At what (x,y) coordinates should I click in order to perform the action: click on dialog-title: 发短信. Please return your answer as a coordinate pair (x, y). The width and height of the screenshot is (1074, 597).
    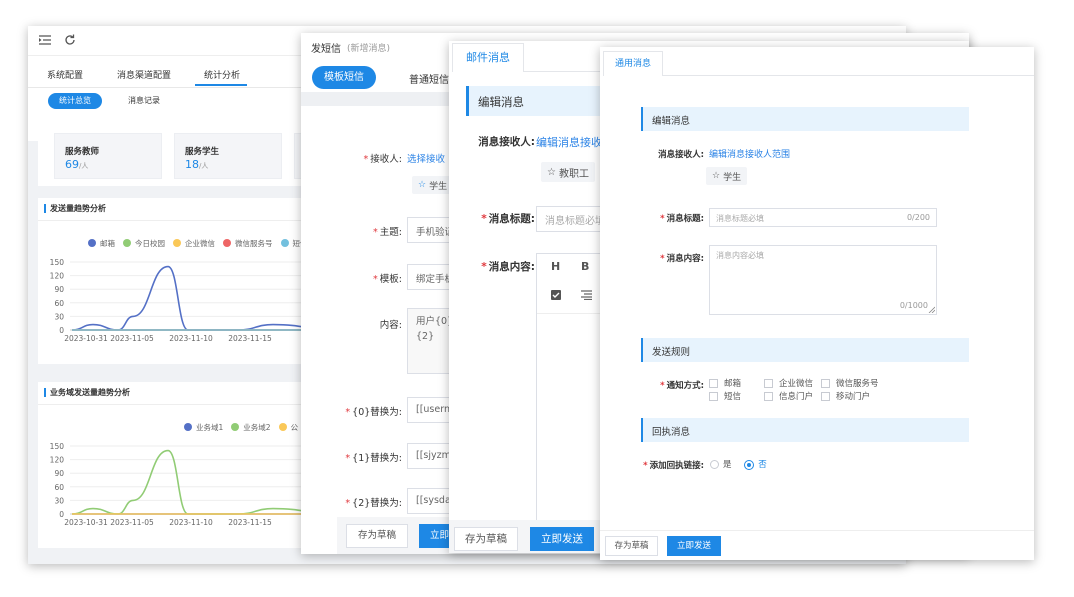
    Looking at the image, I should click on (326, 49).